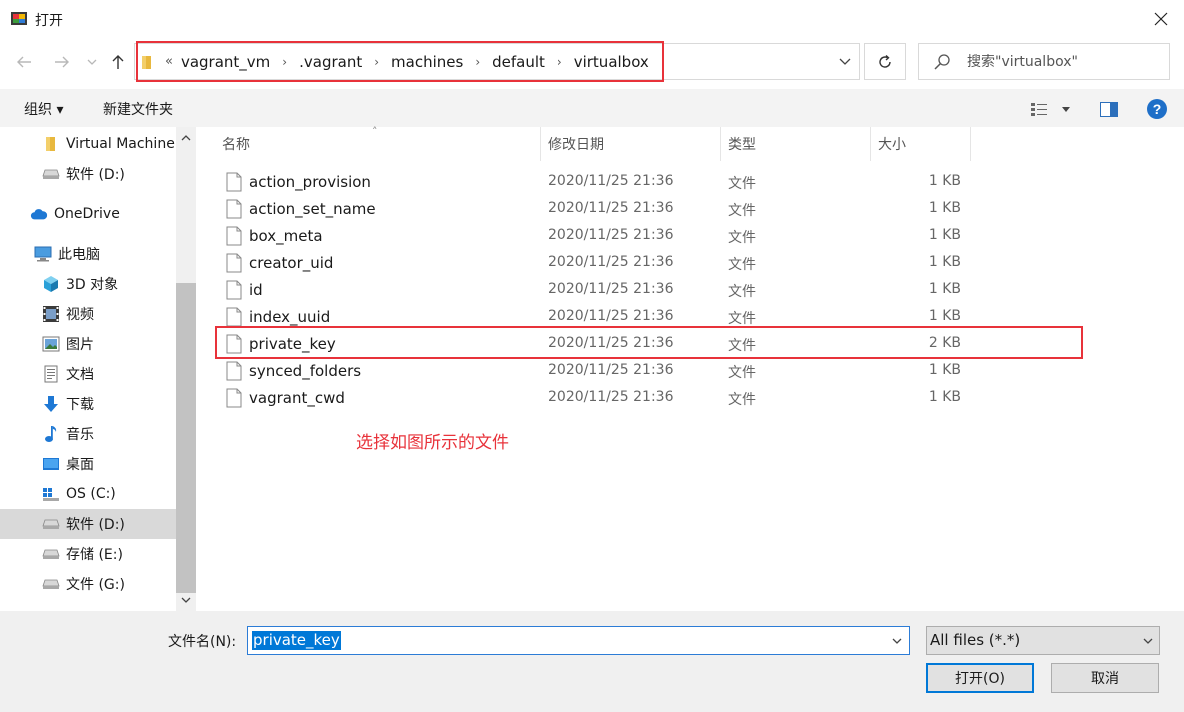  What do you see at coordinates (1157, 109) in the screenshot?
I see `help-icon: ?` at bounding box center [1157, 109].